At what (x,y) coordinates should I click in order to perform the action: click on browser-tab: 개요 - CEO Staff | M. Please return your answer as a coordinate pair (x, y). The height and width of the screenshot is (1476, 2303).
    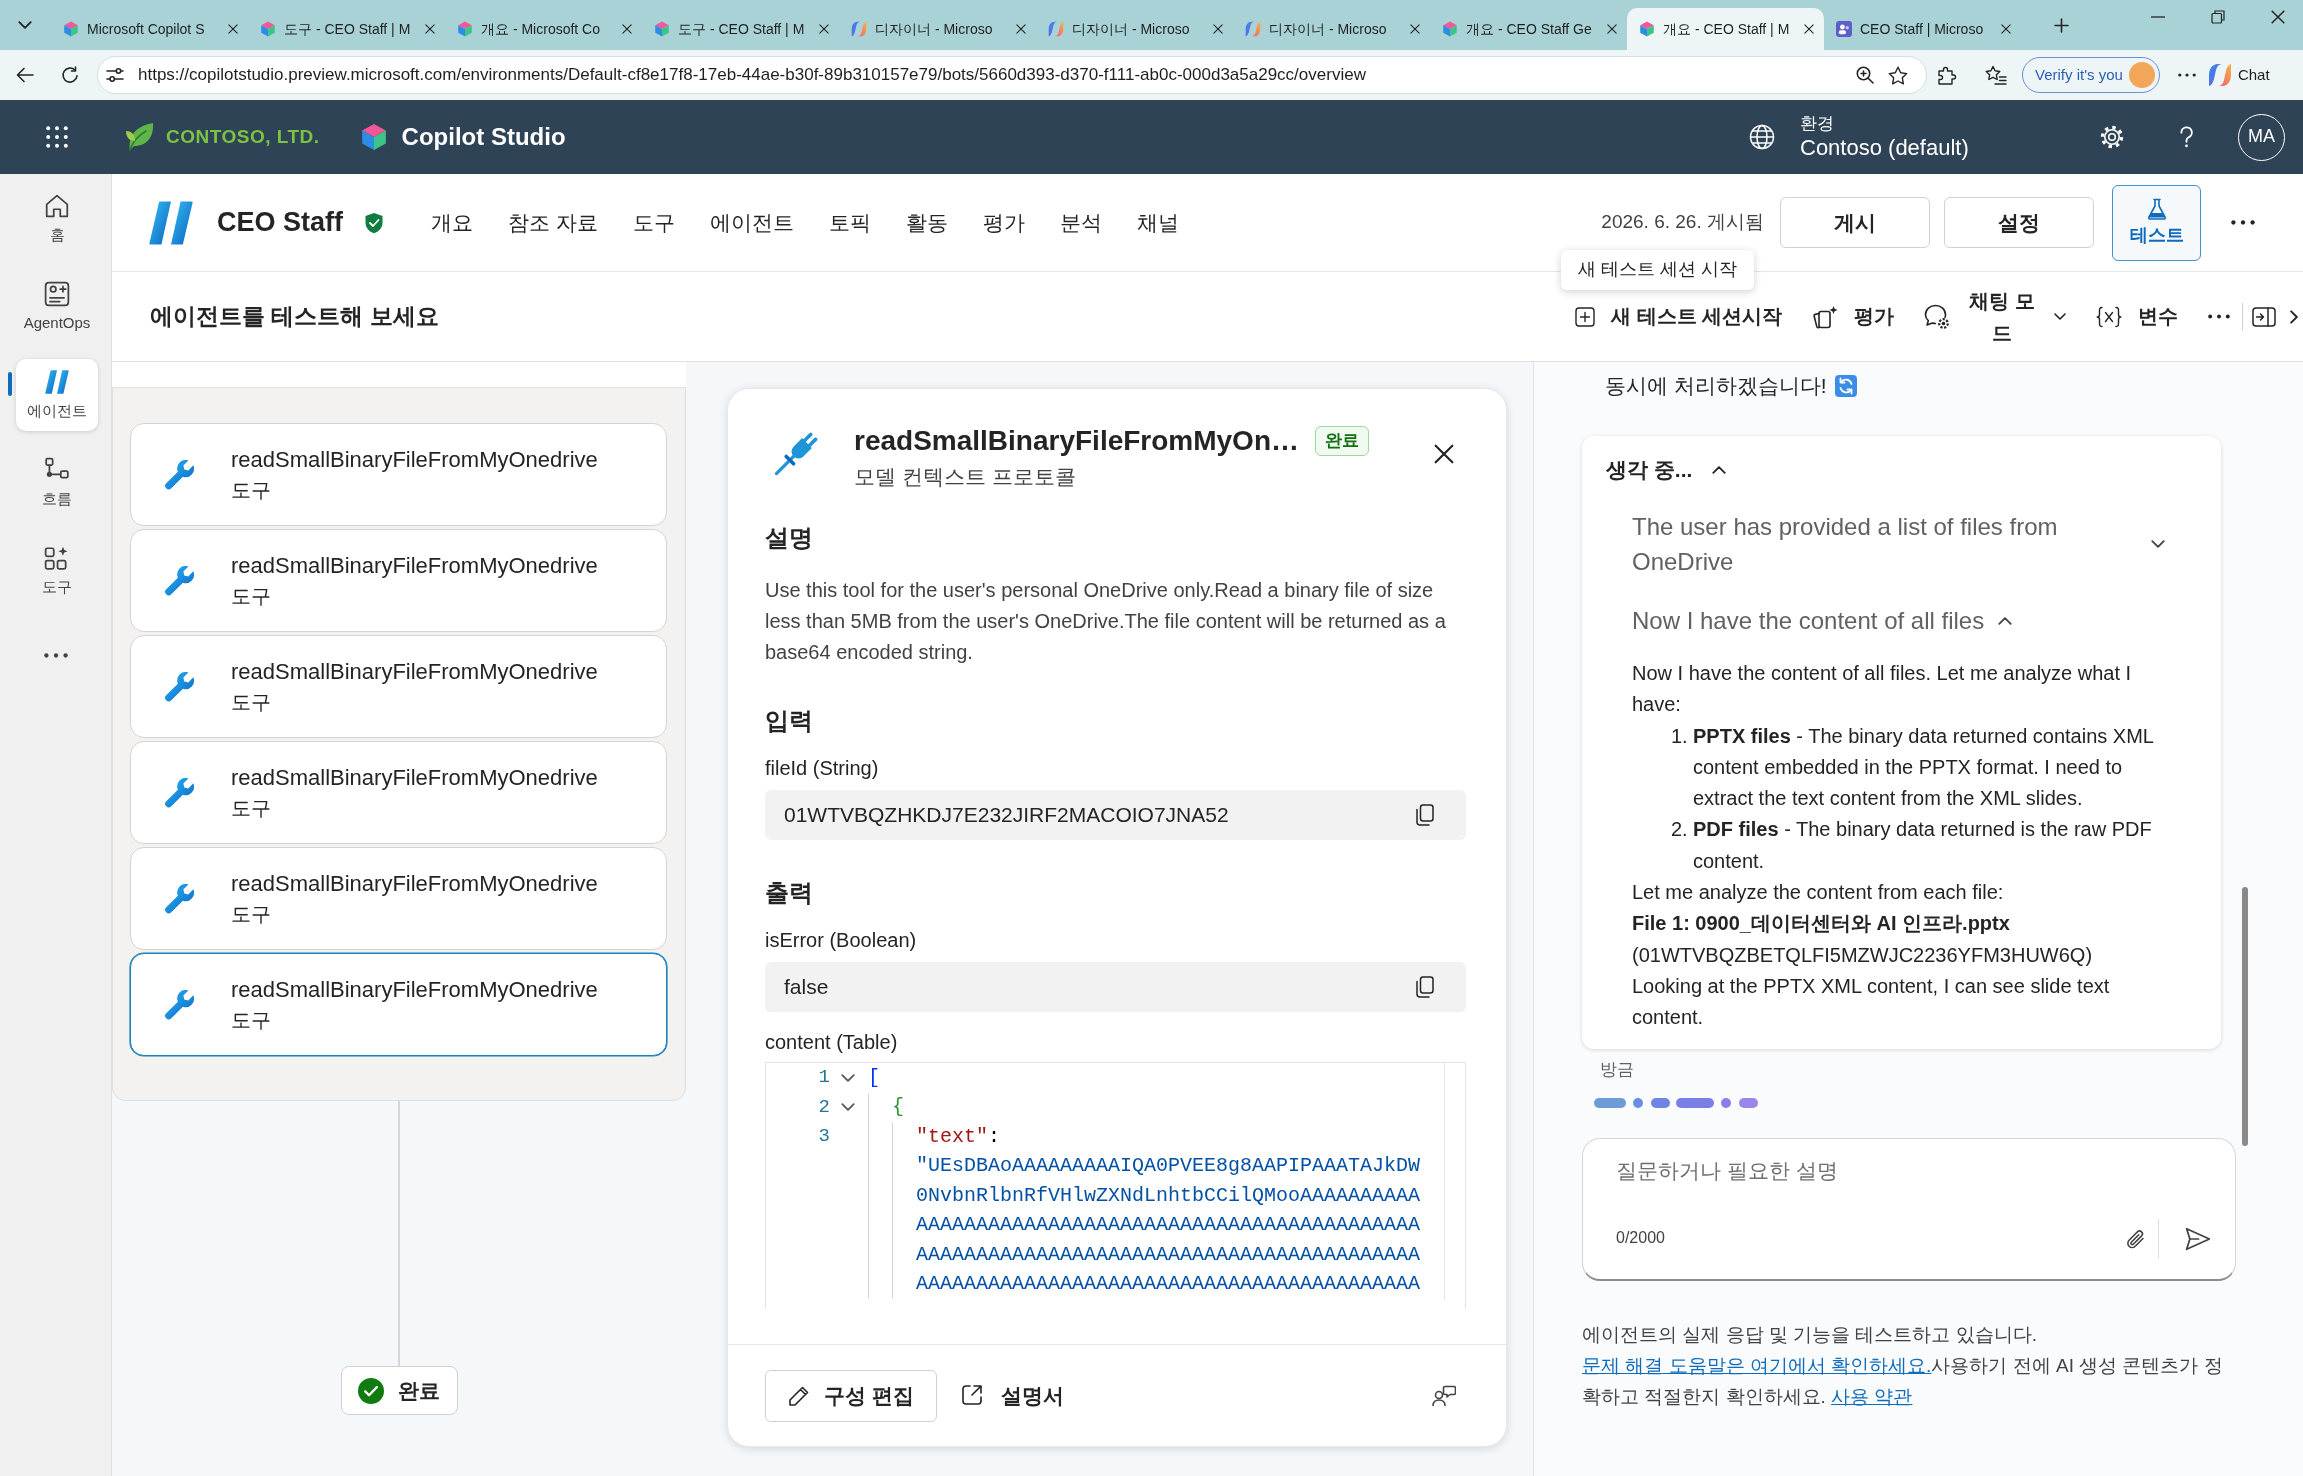
    Looking at the image, I should click on (1725, 29).